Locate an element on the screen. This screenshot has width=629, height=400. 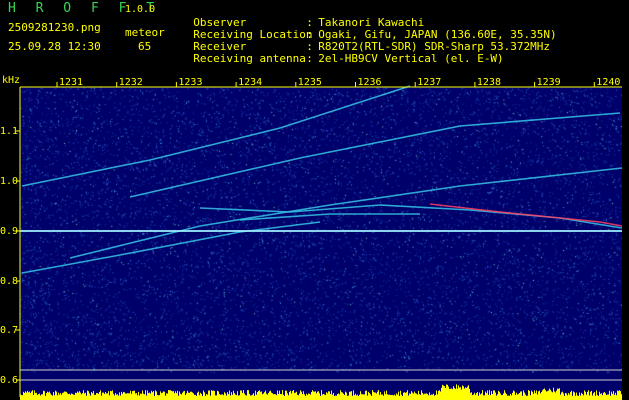
x-tick-label: 1234 is located at coordinates (250, 82).